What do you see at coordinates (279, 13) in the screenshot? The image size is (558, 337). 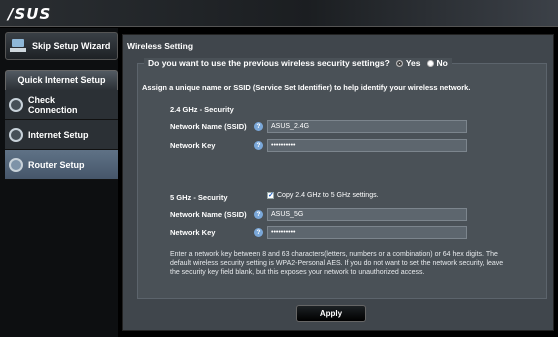 I see `top-bar: /SUS` at bounding box center [279, 13].